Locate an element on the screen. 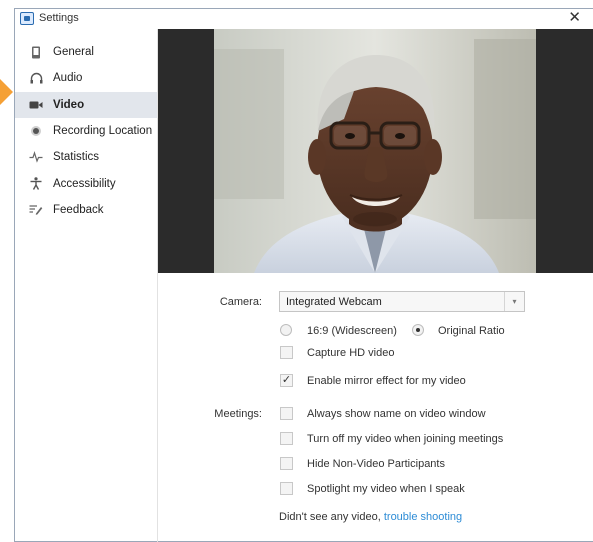 The height and width of the screenshot is (542, 593). accessibility-icon is located at coordinates (36, 184).